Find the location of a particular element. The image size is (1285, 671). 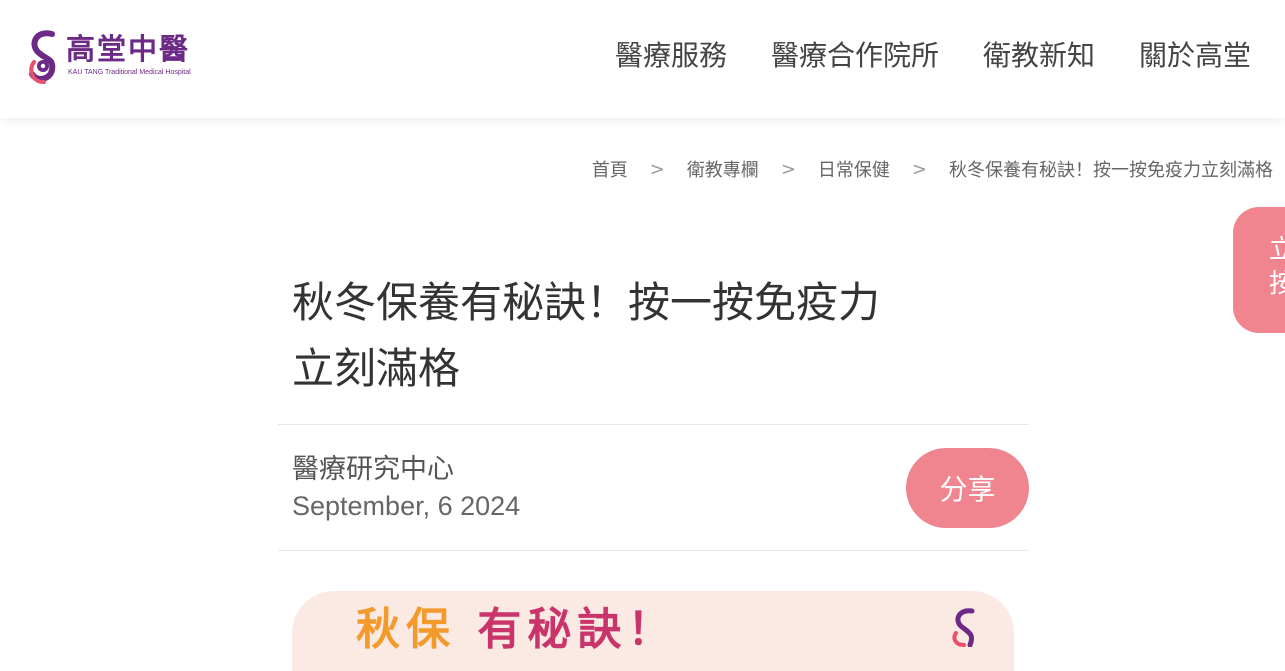

hero-banner-text: 秋保 有秘訣！ is located at coordinates (516, 630).